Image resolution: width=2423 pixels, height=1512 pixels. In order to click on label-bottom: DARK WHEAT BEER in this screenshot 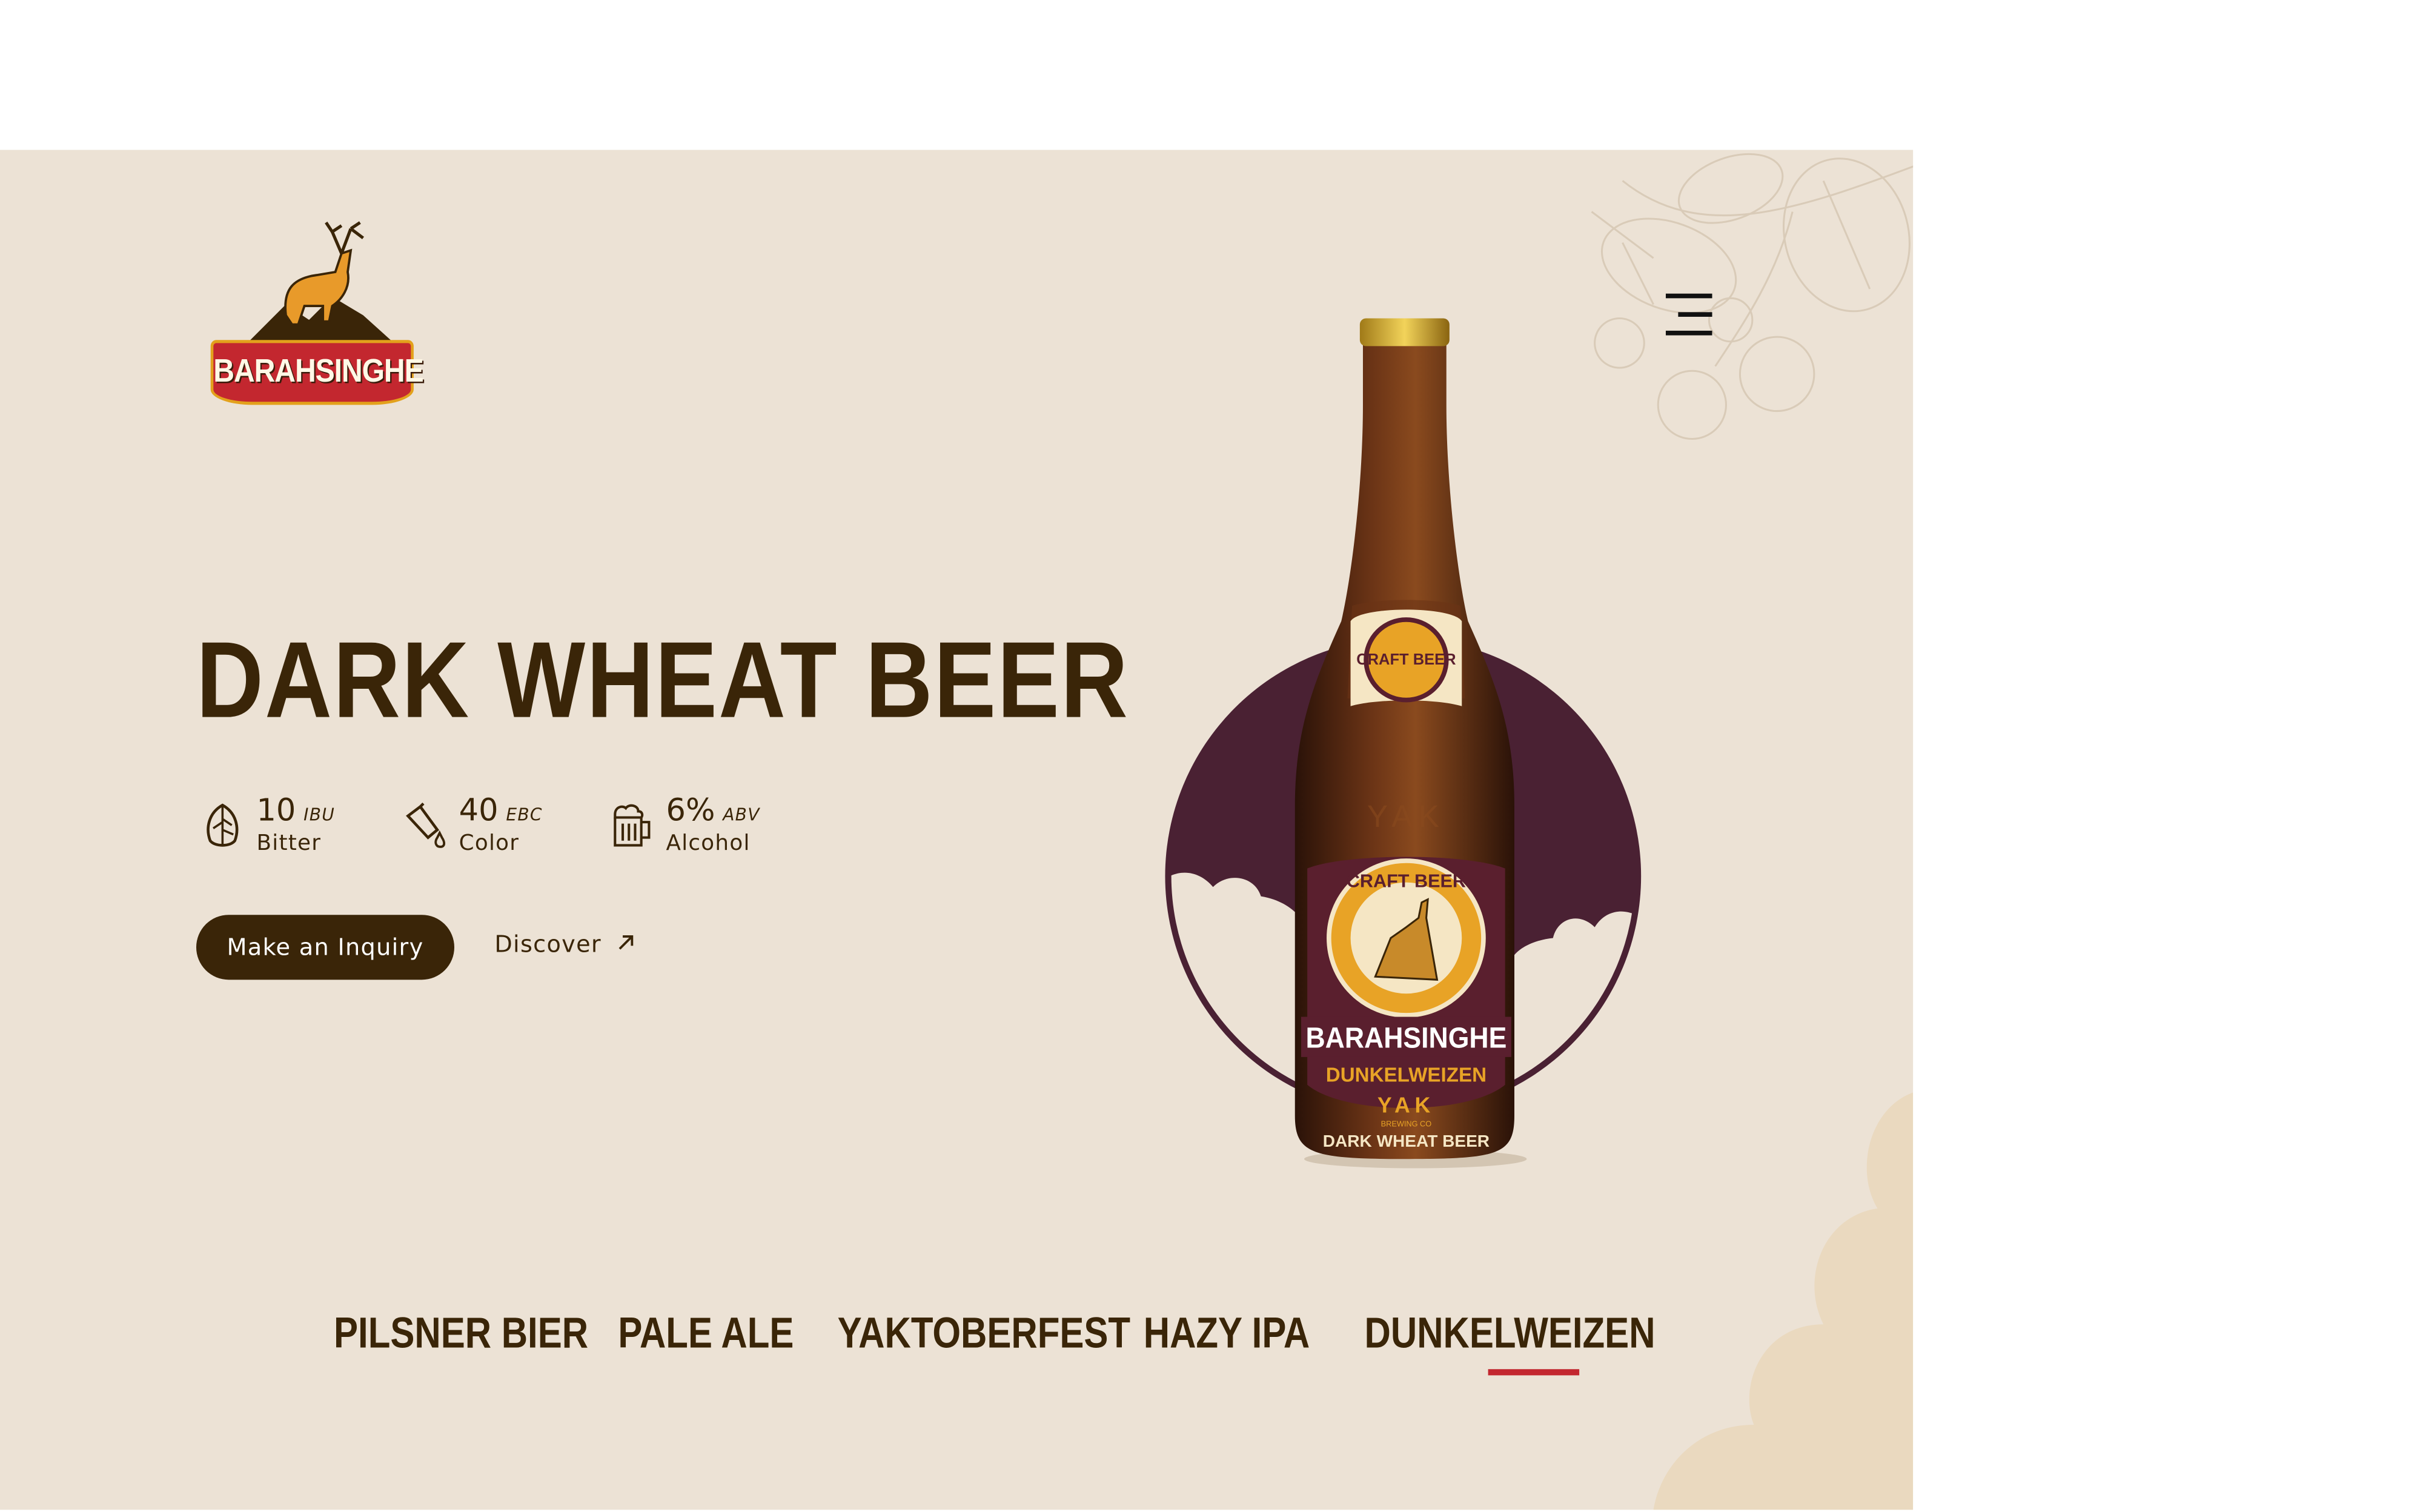, I will do `click(1406, 1141)`.